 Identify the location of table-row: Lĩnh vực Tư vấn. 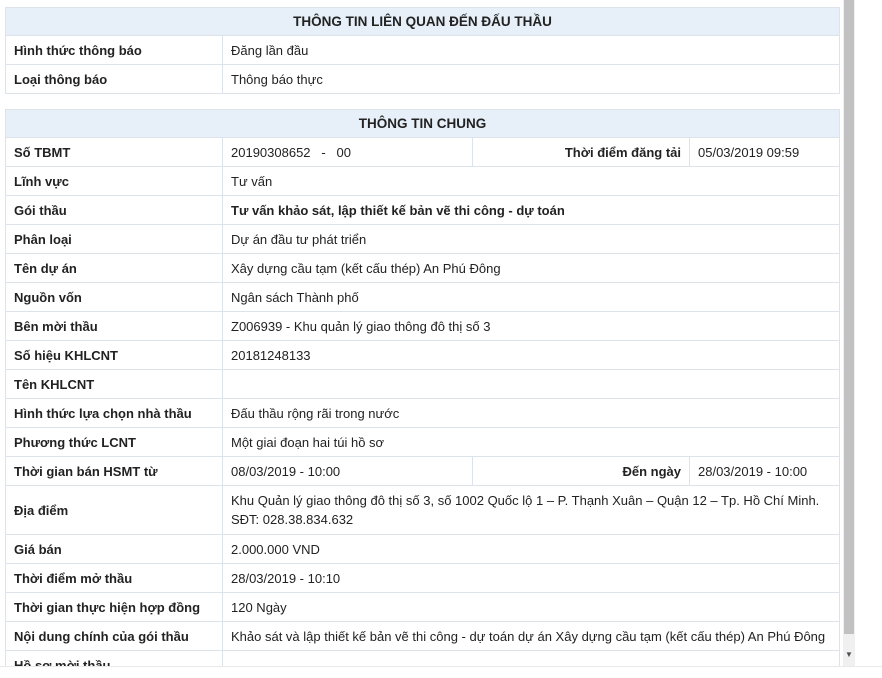
(422, 181).